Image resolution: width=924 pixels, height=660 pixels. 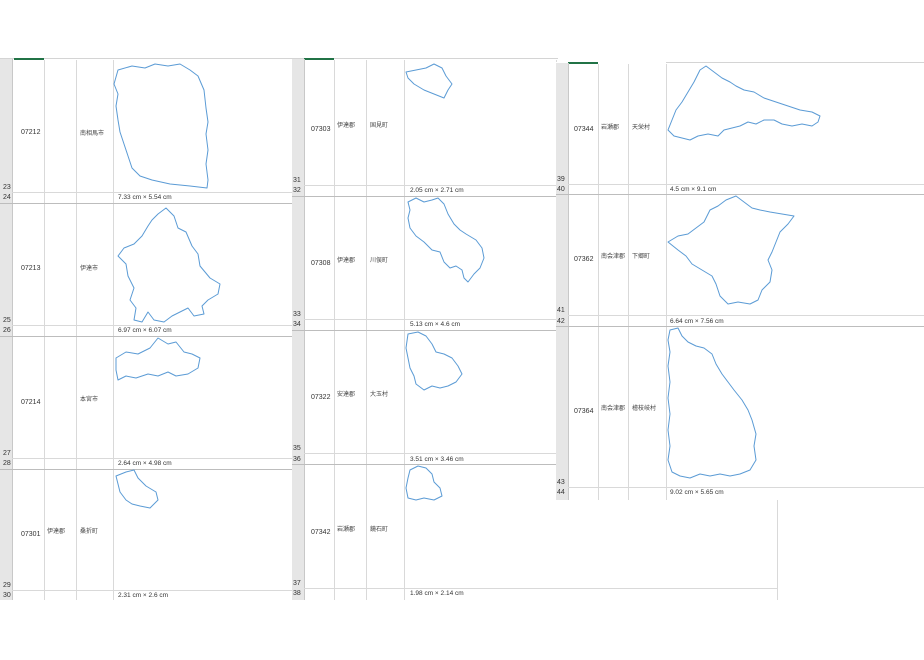 I want to click on shape-size-label: 2.31 cm × 2.6 cm, so click(x=143, y=595).